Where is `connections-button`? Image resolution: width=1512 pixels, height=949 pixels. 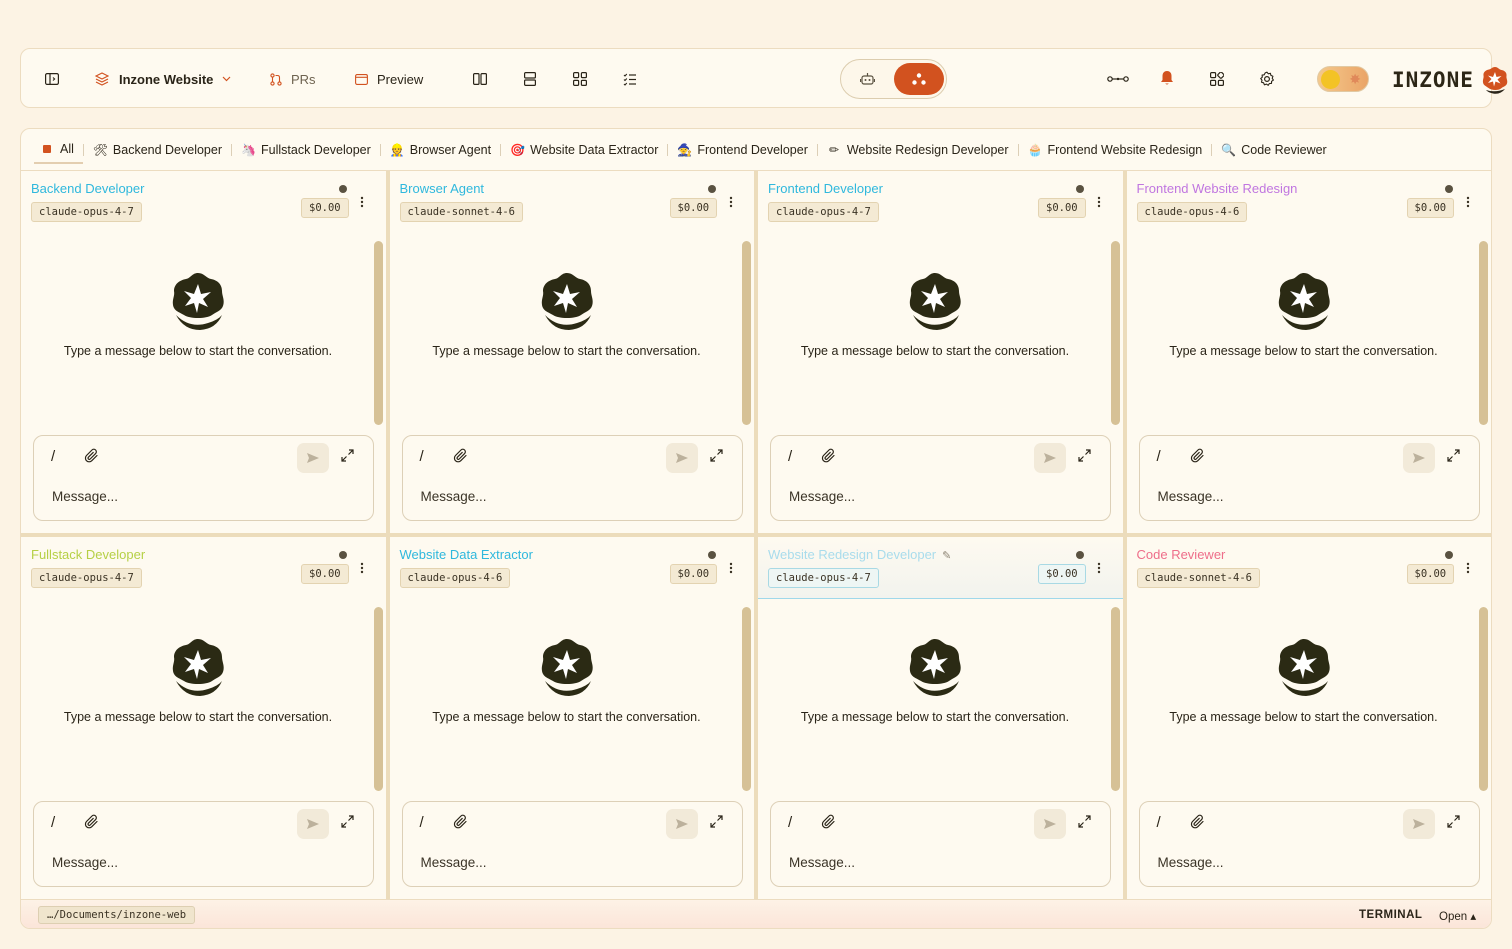 connections-button is located at coordinates (1118, 79).